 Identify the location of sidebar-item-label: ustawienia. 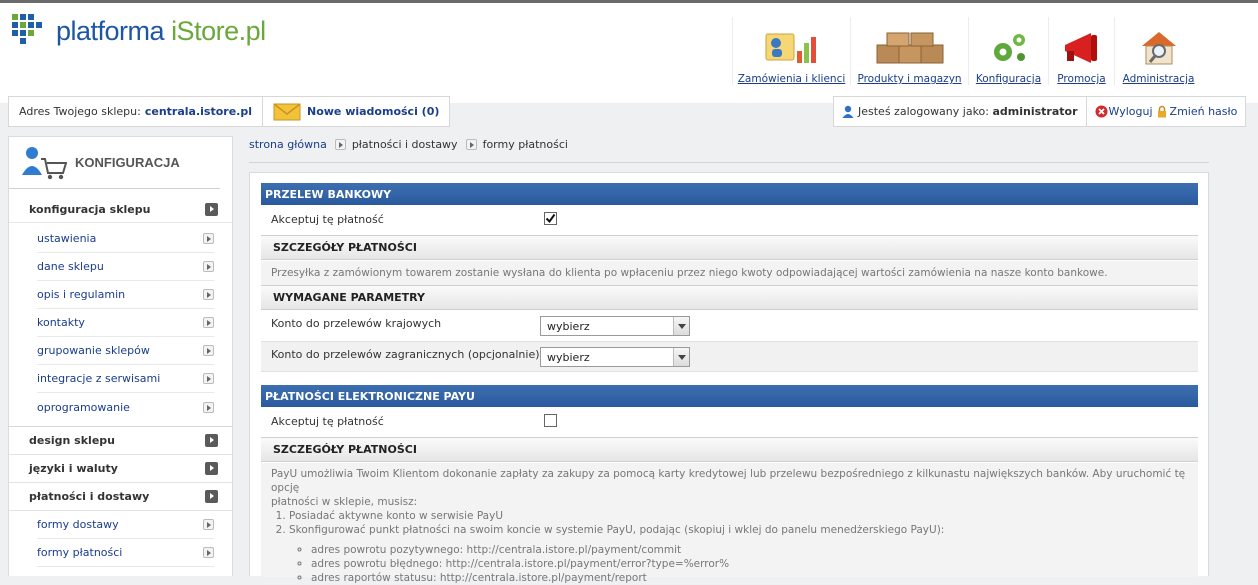
(67, 238).